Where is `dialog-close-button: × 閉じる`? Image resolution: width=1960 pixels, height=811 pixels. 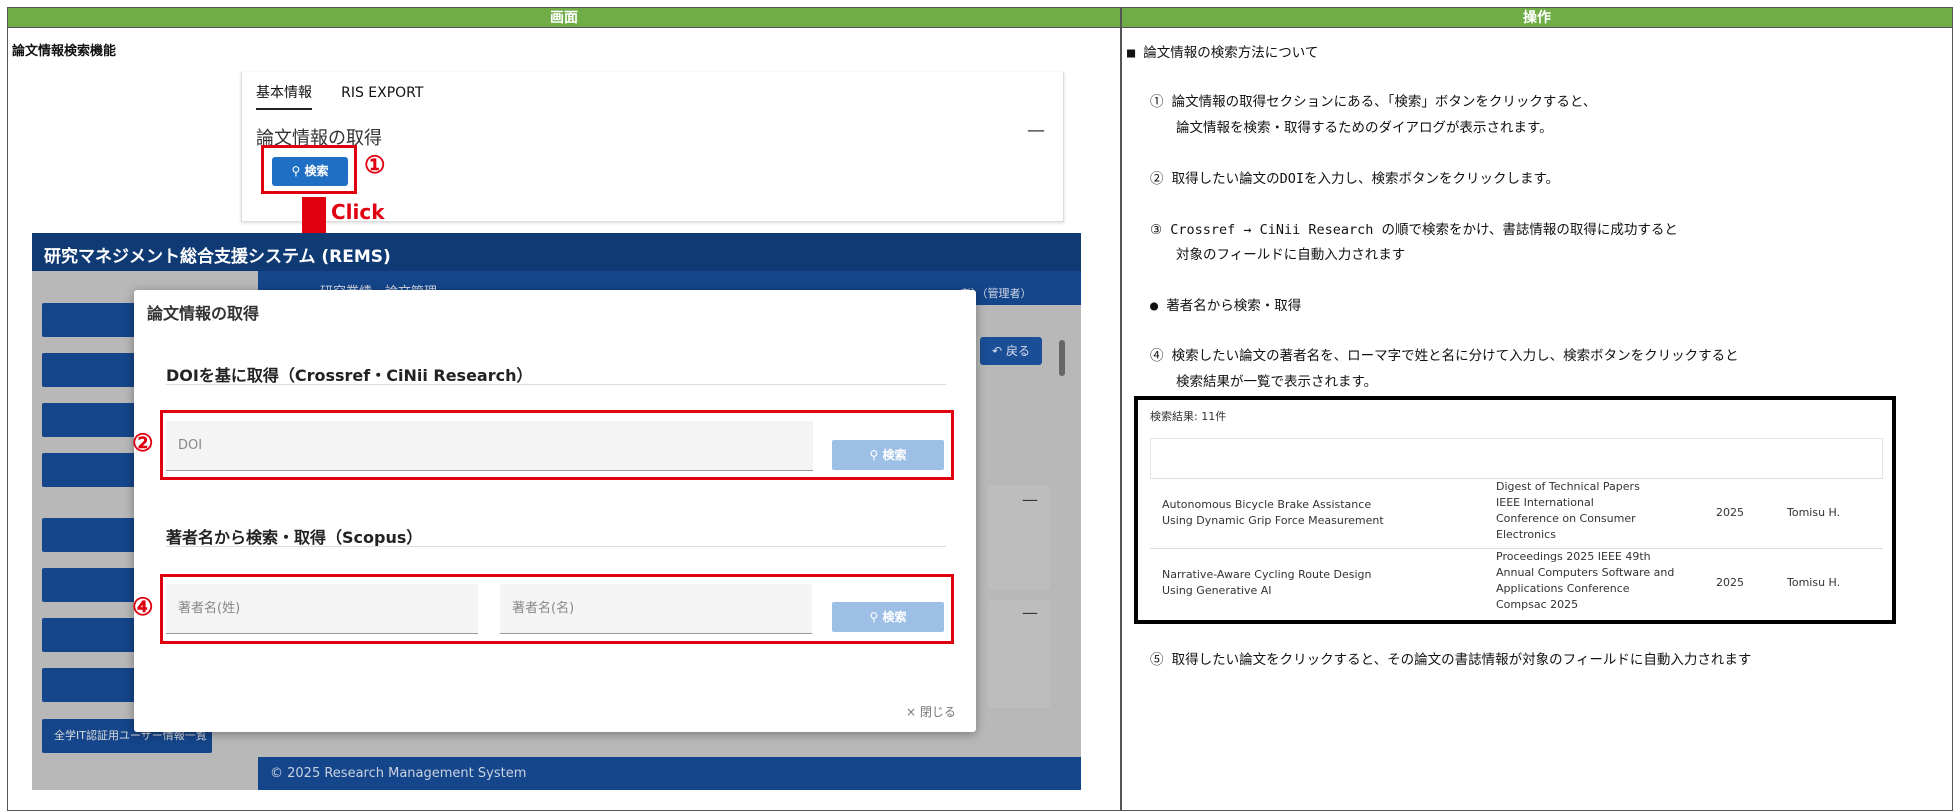 dialog-close-button: × 閉じる is located at coordinates (931, 711).